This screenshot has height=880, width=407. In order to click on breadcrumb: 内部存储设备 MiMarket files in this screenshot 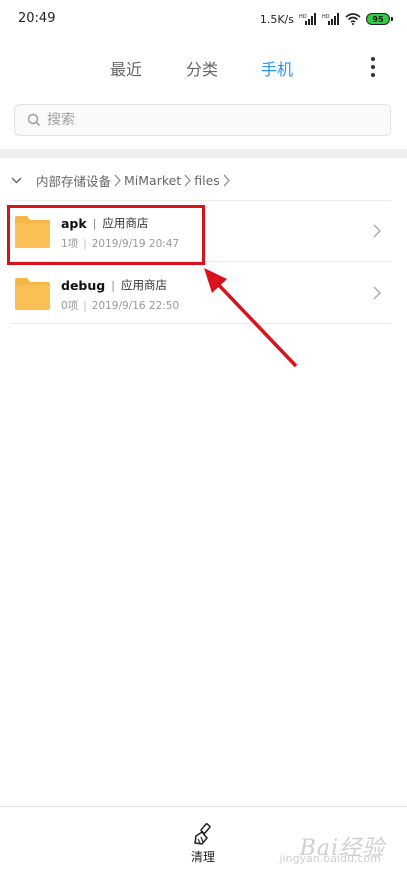, I will do `click(203, 180)`.